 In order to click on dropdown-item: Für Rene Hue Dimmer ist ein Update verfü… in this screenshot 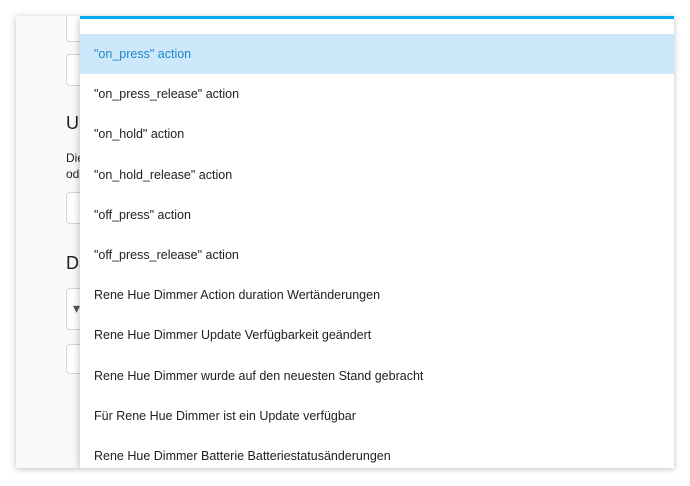, I will do `click(377, 416)`.